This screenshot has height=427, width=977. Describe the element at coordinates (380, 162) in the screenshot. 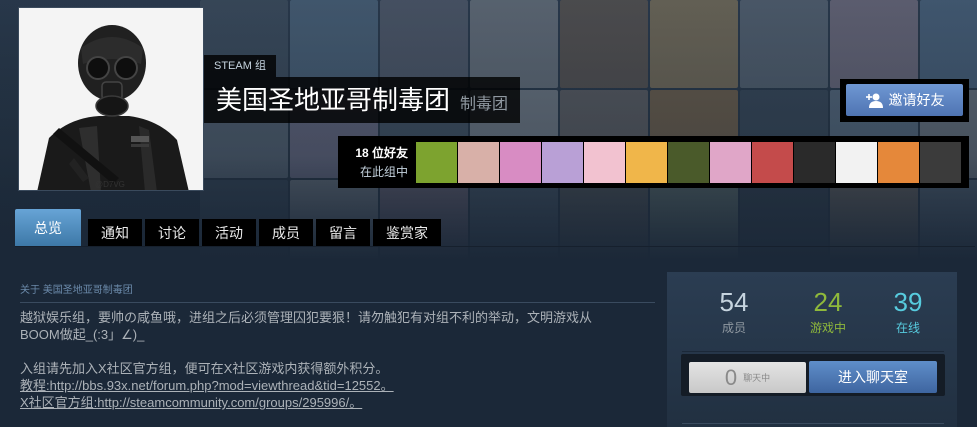

I see `friends-in-group-text: 18 位好友 在此组中` at that location.